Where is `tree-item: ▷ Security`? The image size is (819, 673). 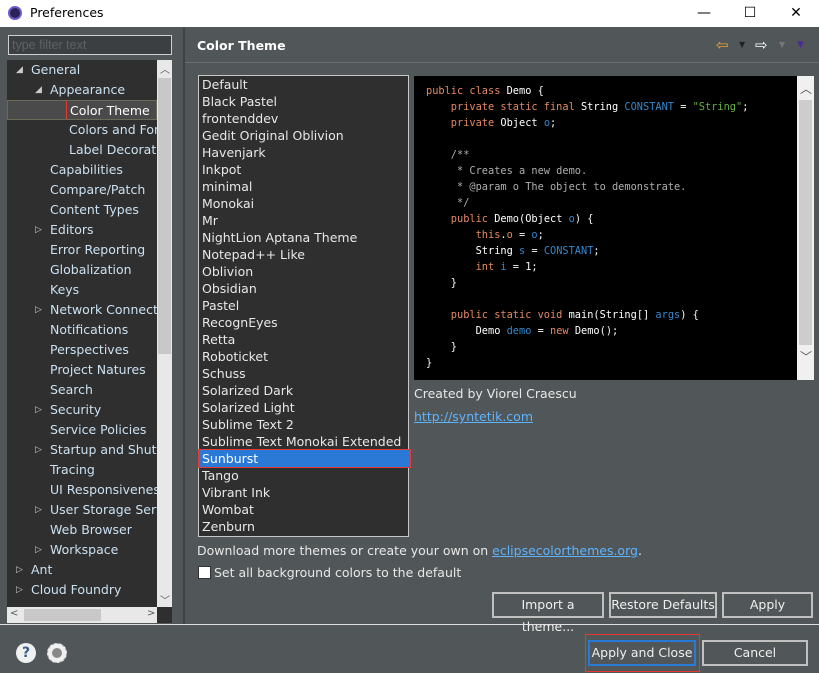
tree-item: ▷ Security is located at coordinates (82, 410).